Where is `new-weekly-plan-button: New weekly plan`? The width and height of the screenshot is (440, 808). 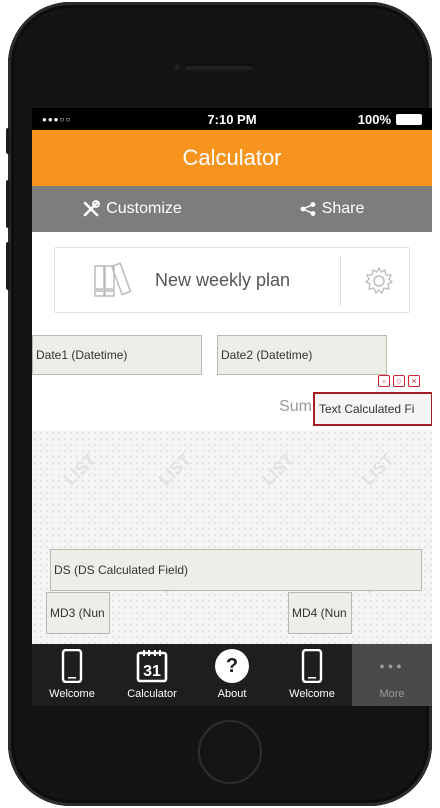 new-weekly-plan-button: New weekly plan is located at coordinates (232, 280).